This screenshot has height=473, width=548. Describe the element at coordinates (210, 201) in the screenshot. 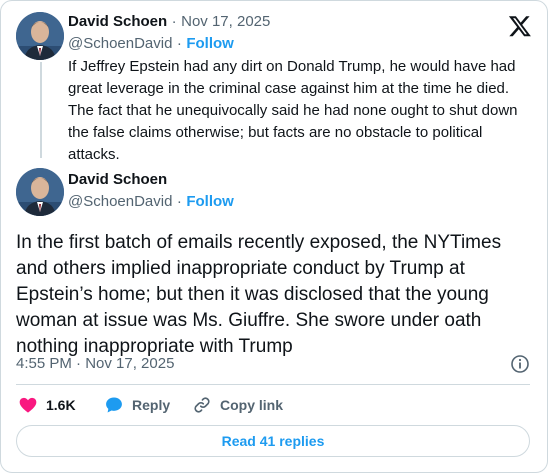

I see `post-follow-button: Follow` at that location.